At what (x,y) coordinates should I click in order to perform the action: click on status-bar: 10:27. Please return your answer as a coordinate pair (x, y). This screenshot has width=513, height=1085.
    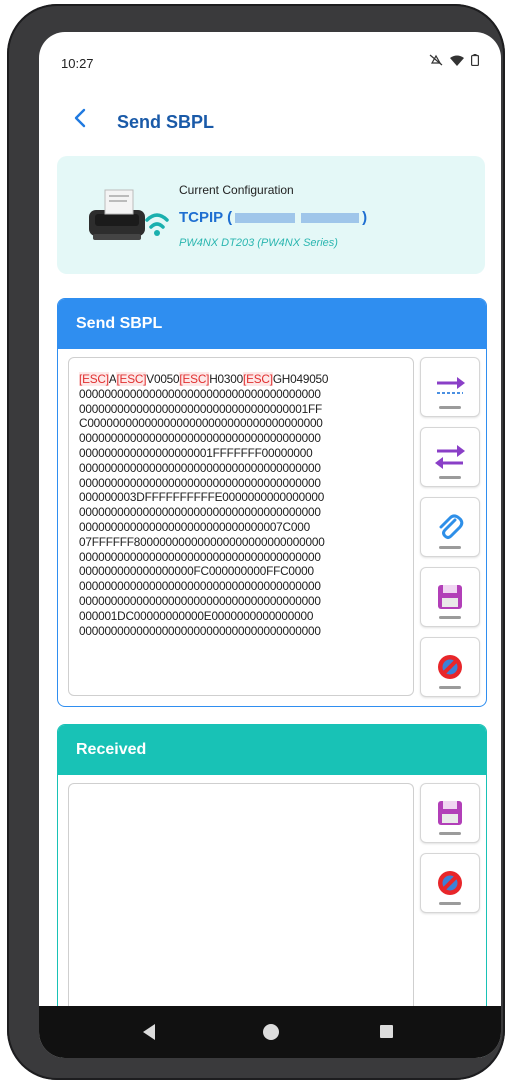
    Looking at the image, I should click on (270, 63).